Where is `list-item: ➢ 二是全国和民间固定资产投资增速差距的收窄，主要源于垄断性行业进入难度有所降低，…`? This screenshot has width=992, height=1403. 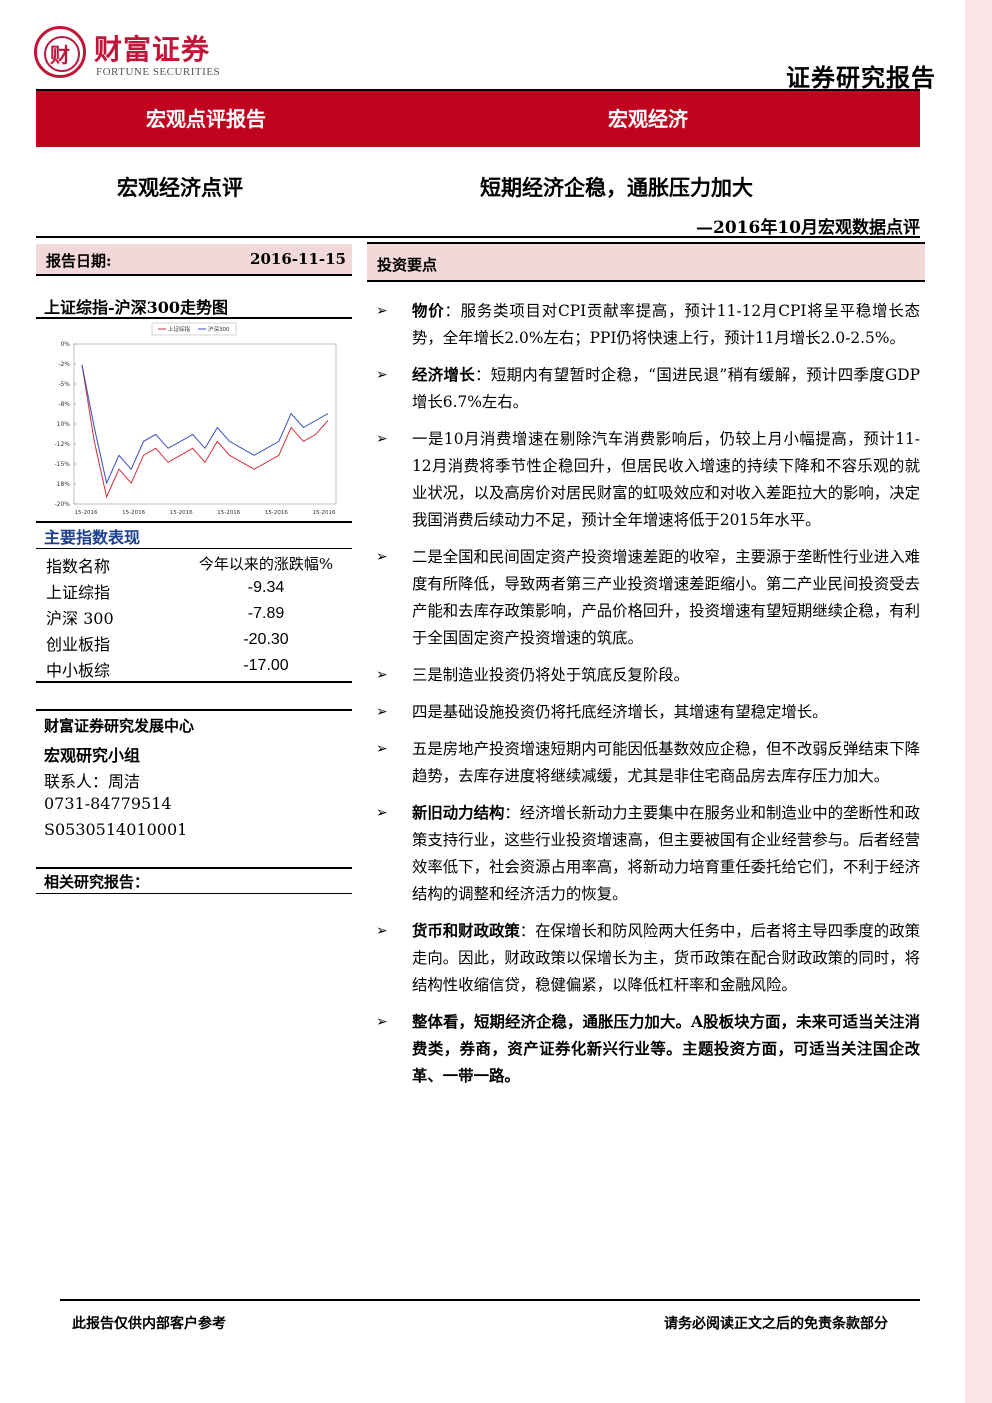
list-item: ➢ 二是全国和民间固定资产投资增速差距的收窄，主要源于垄断性行业进入难度有所降低，… is located at coordinates (646, 598).